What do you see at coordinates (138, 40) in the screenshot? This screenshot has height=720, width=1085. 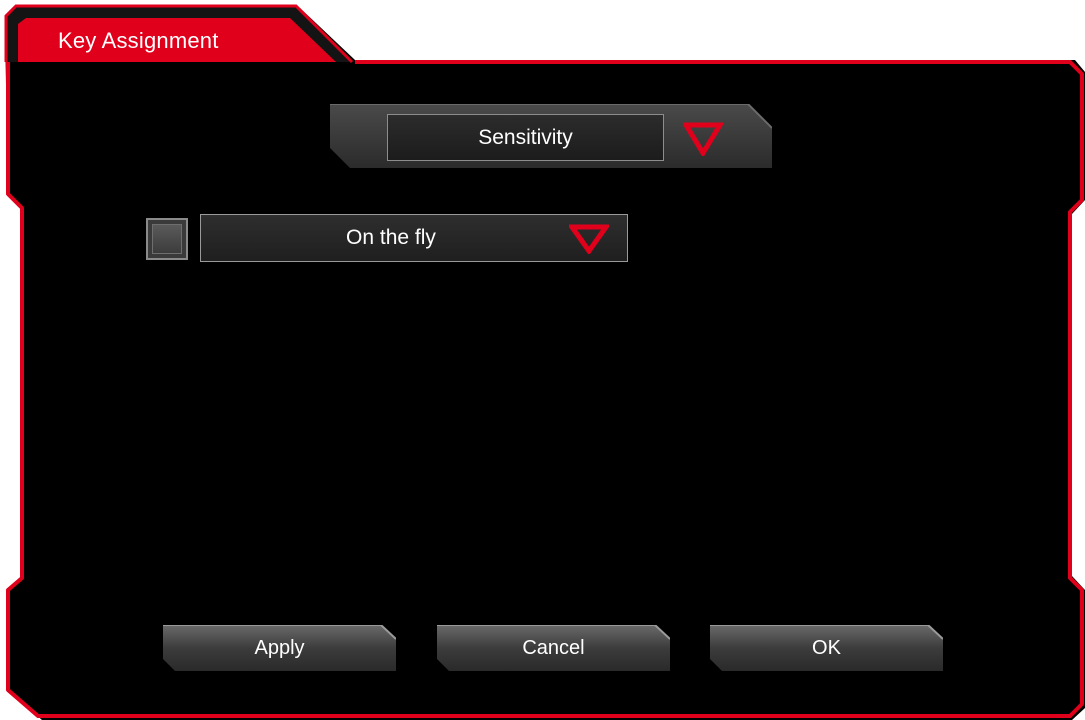 I see `window-title: Key Assignment` at bounding box center [138, 40].